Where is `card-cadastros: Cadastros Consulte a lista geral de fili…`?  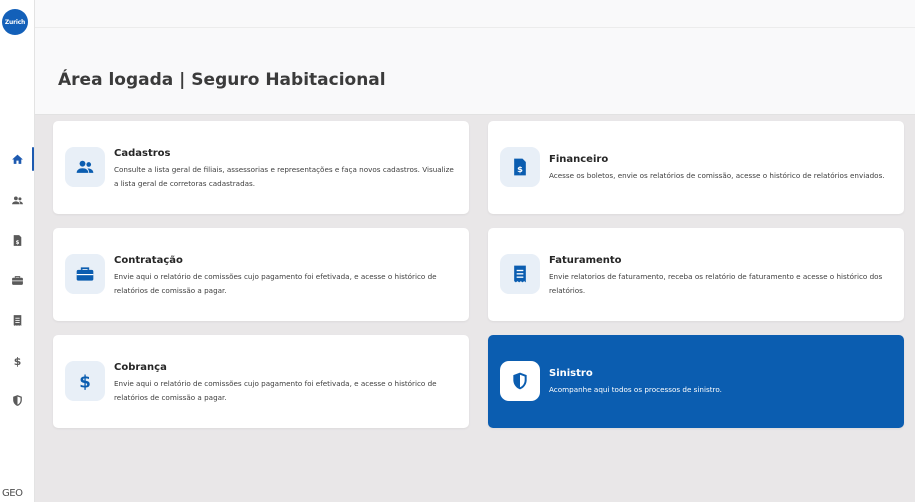
card-cadastros: Cadastros Consulte a lista geral de fili… is located at coordinates (261, 167).